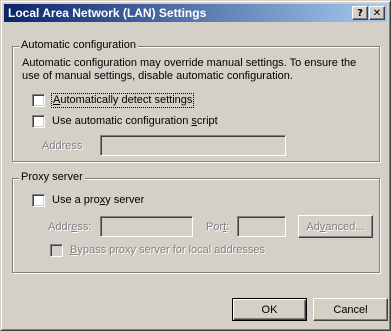  I want to click on auto-config-script-checkbox, so click(38, 121).